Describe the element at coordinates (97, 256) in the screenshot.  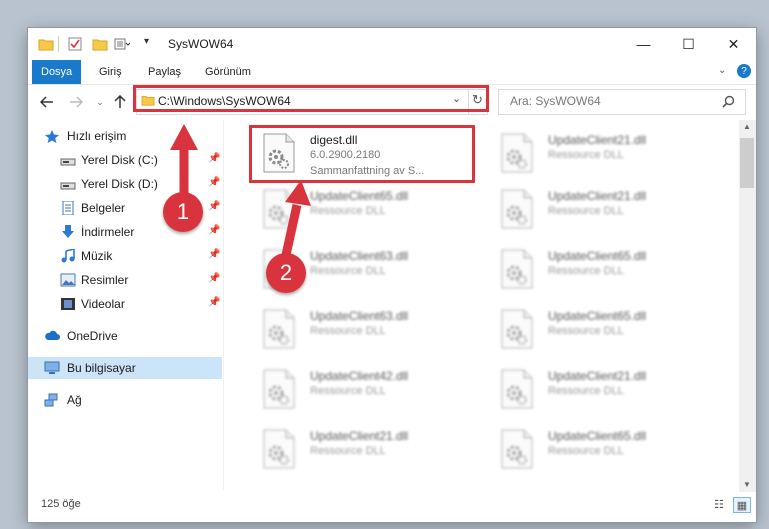
I see `sidebar-item-label: Müzik` at that location.